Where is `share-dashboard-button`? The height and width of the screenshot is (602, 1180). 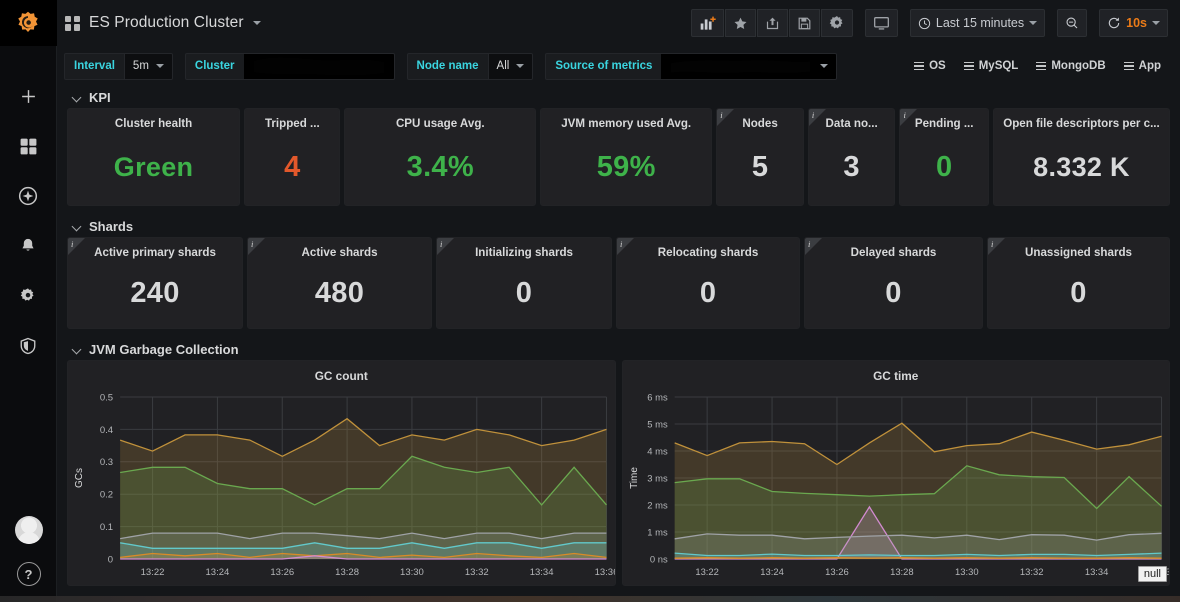
share-dashboard-button is located at coordinates (772, 23).